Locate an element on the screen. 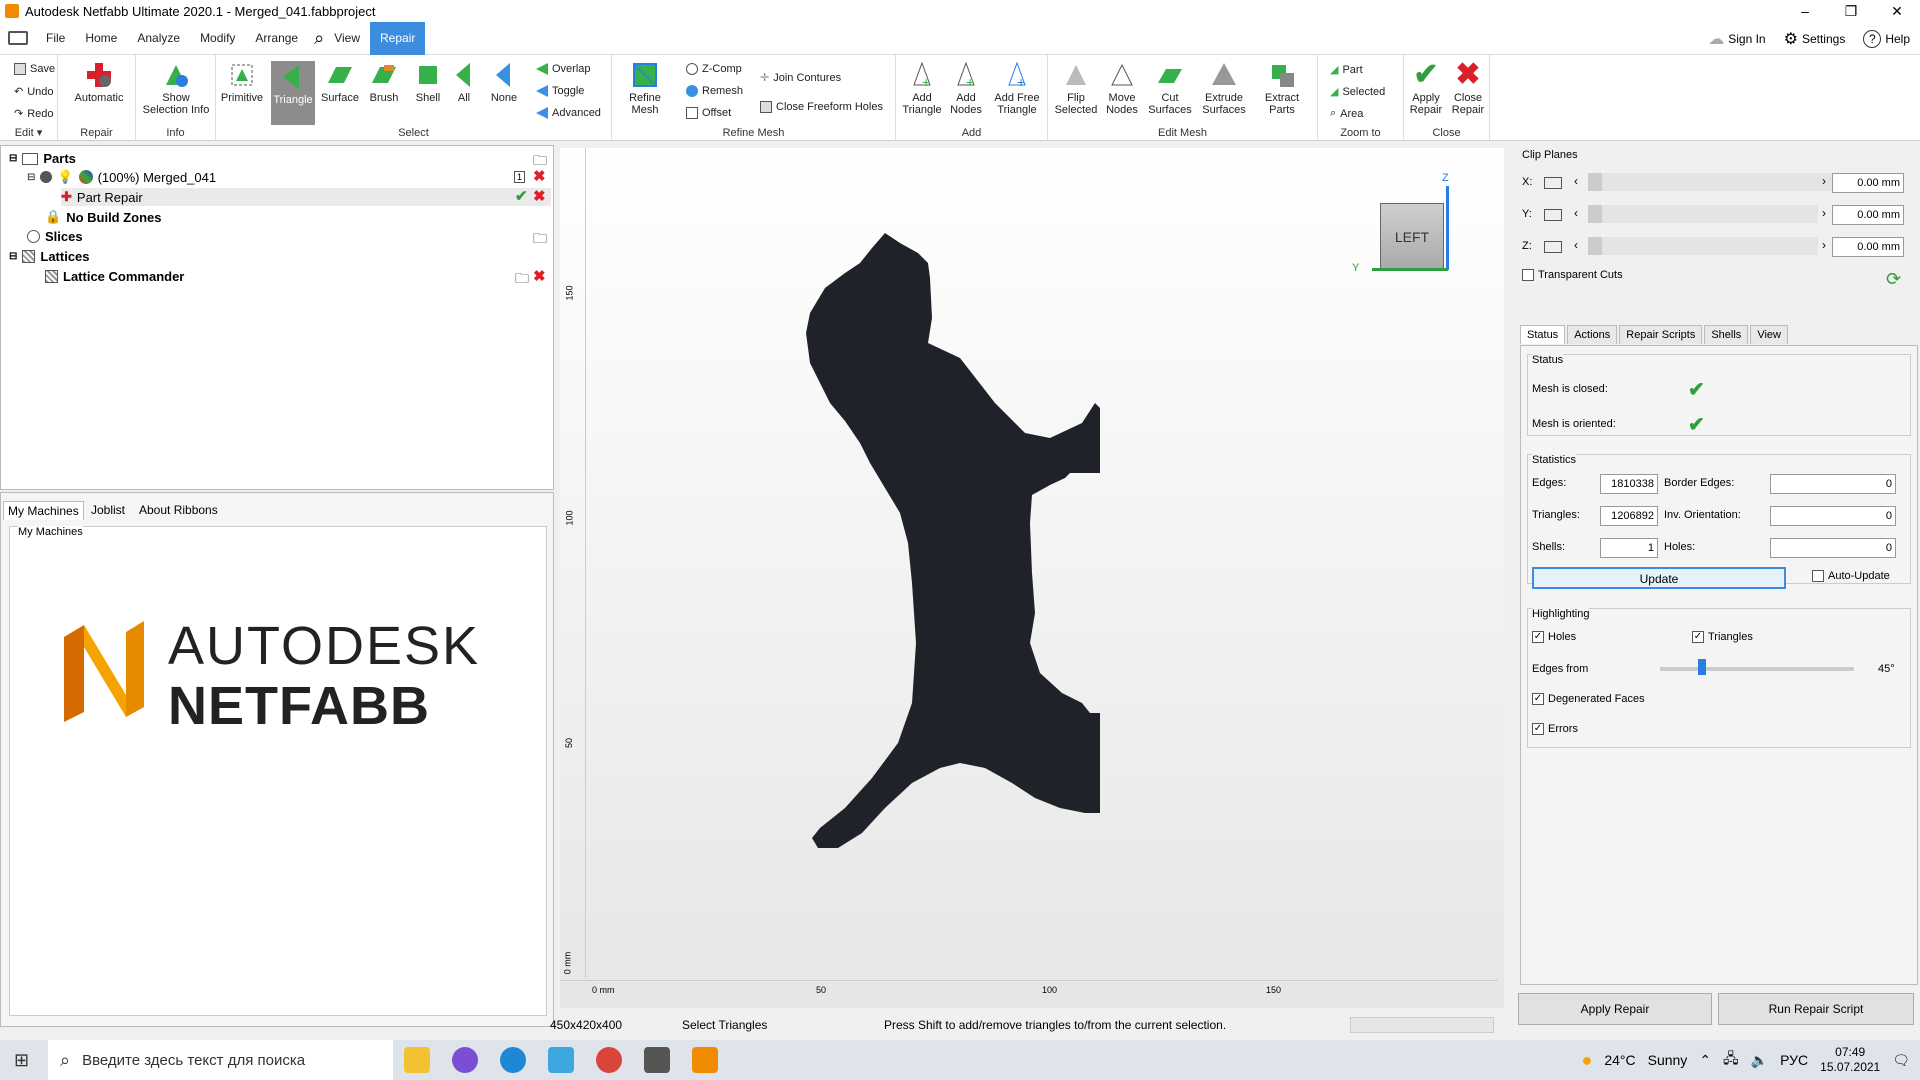 The image size is (1920, 1080). tree-parts: ⊟ Parts is located at coordinates (42, 158).